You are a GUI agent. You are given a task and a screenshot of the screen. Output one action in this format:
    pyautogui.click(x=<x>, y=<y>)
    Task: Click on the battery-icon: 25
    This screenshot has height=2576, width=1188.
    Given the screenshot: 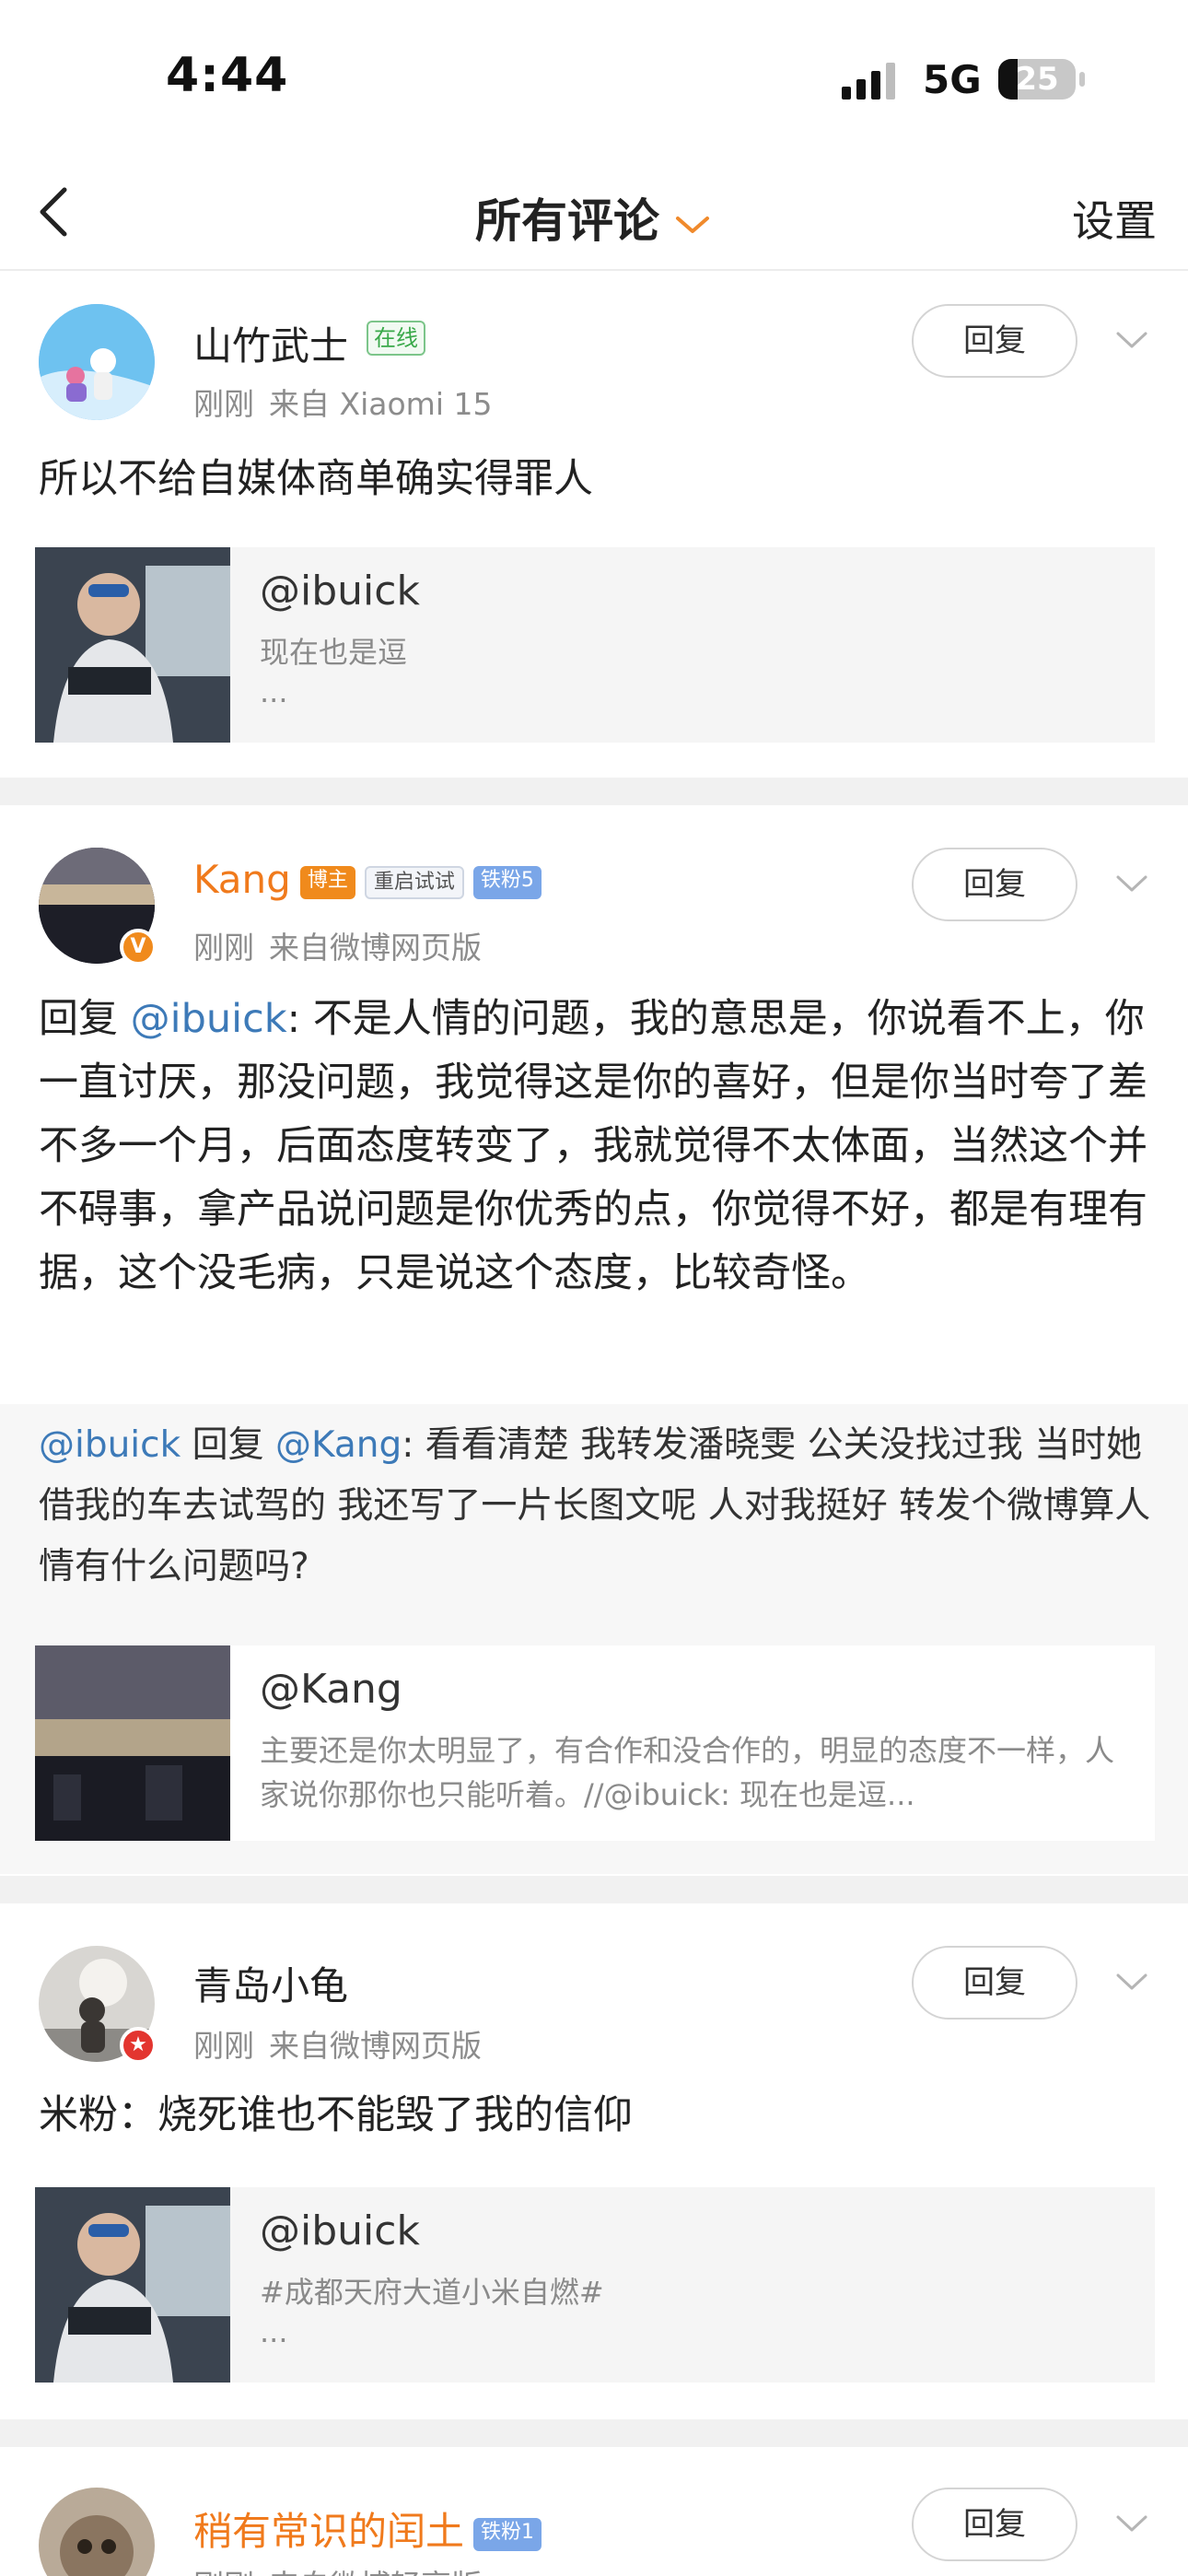 What is the action you would take?
    pyautogui.click(x=1037, y=79)
    